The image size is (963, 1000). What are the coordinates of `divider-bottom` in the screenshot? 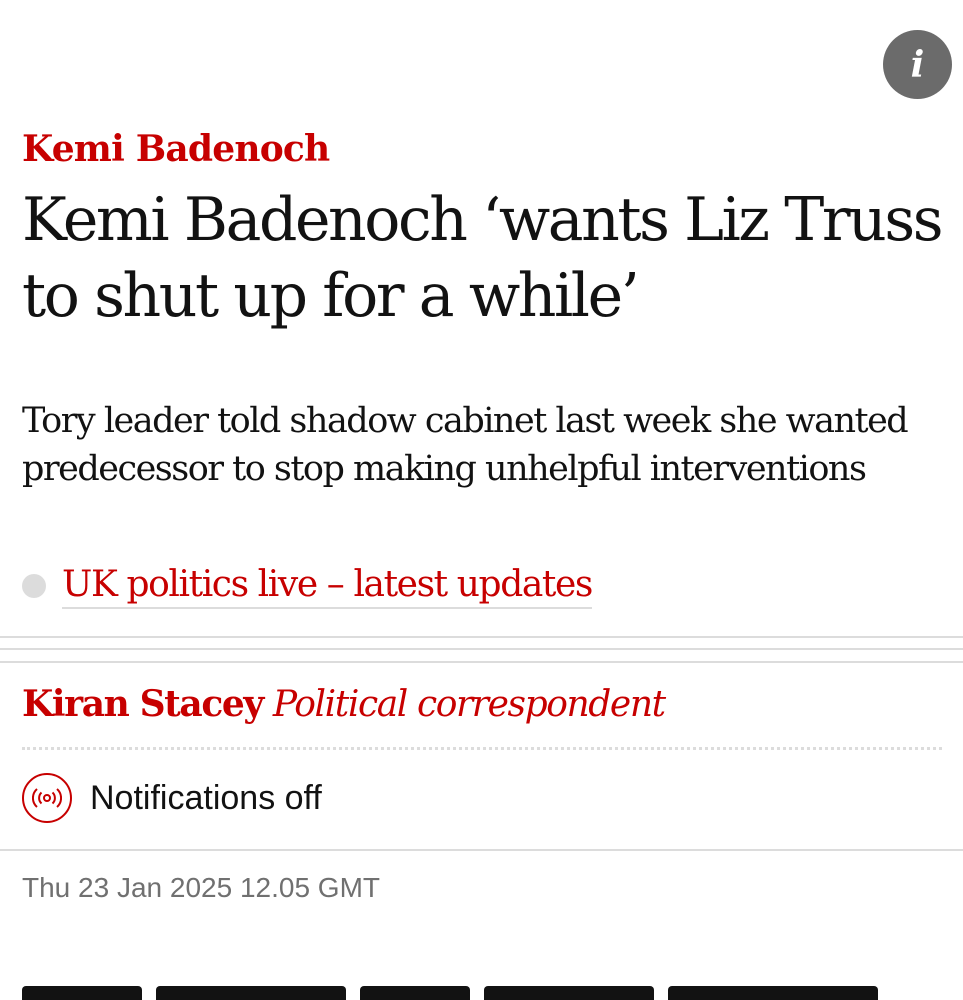 It's located at (481, 662).